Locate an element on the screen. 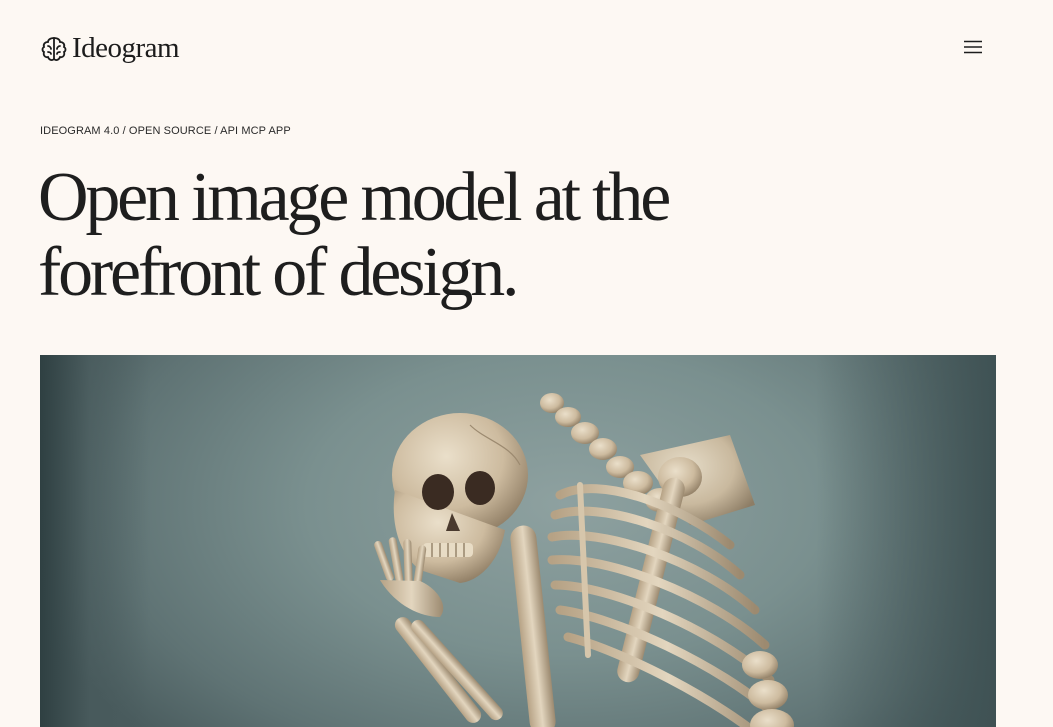 This screenshot has height=727, width=1053. brand-name: Ideogram is located at coordinates (126, 48).